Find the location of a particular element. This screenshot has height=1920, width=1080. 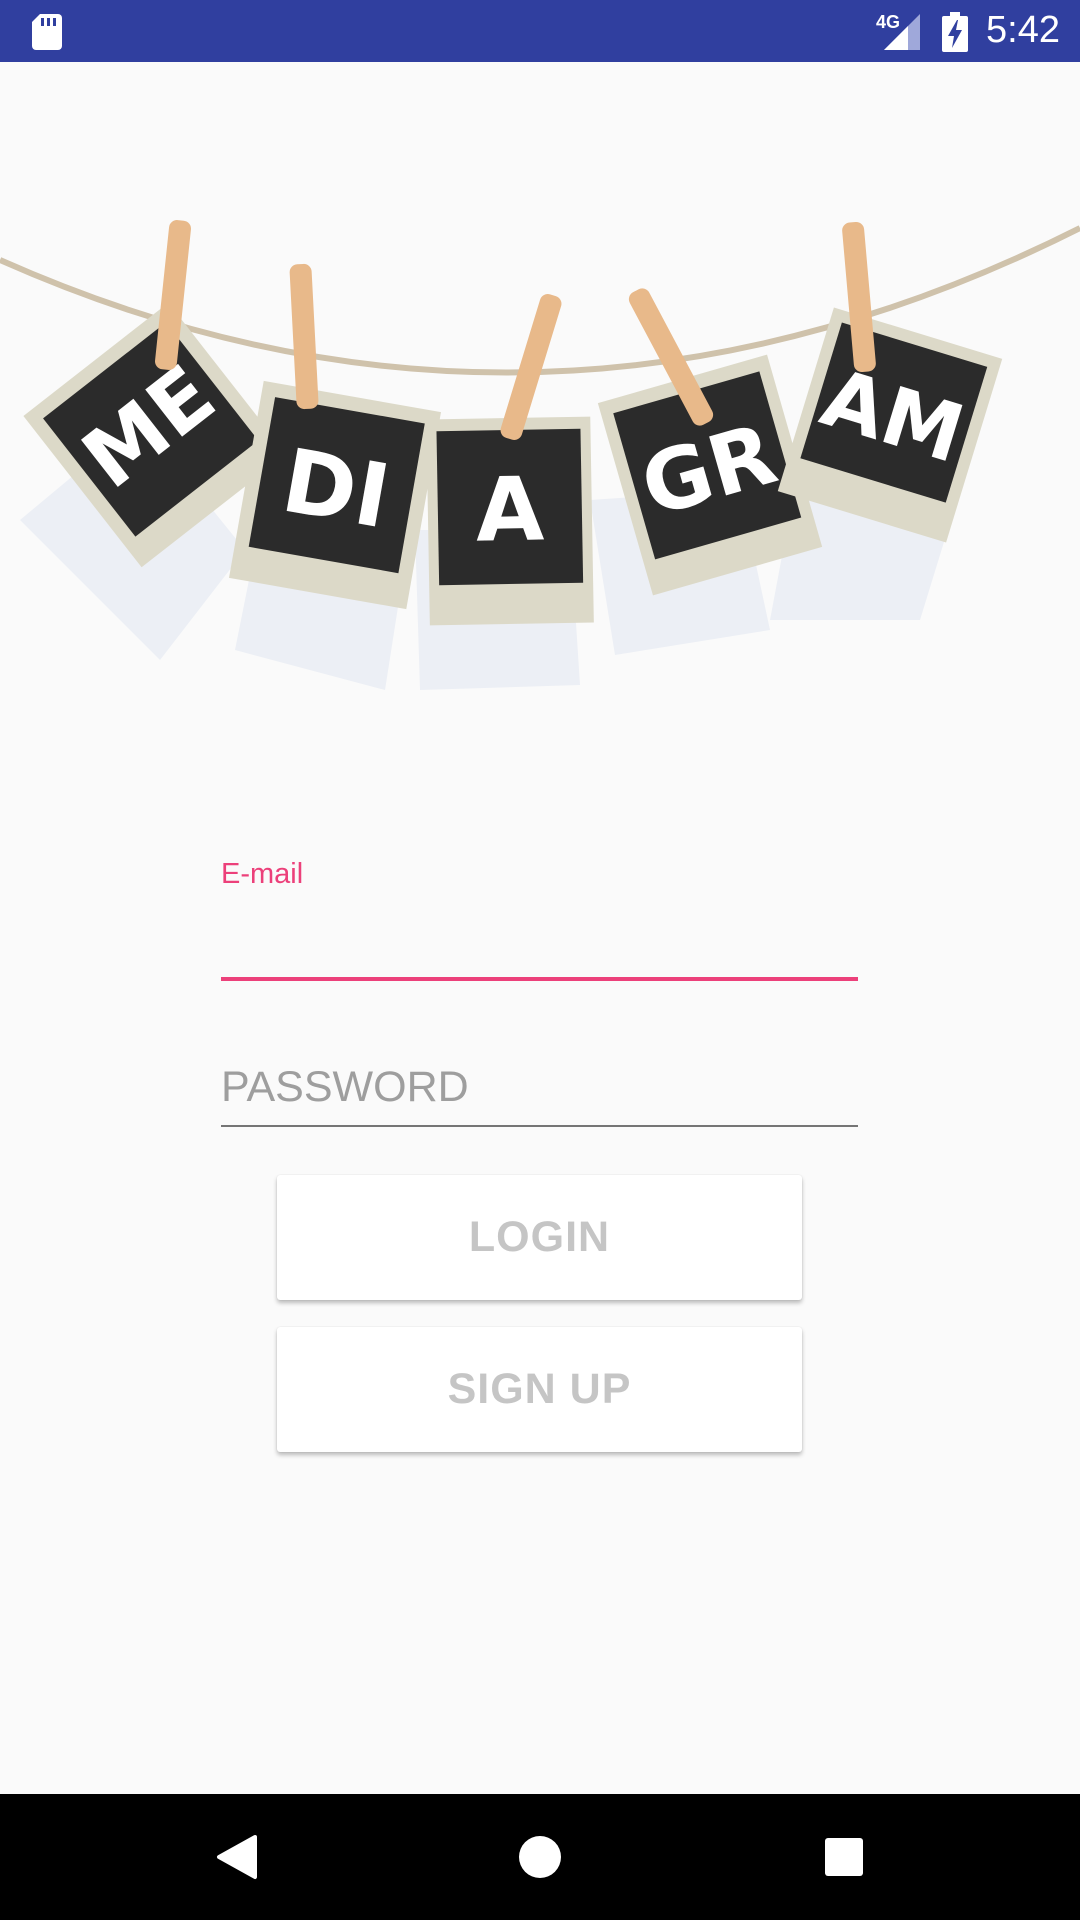

back-button is located at coordinates (237, 1857).